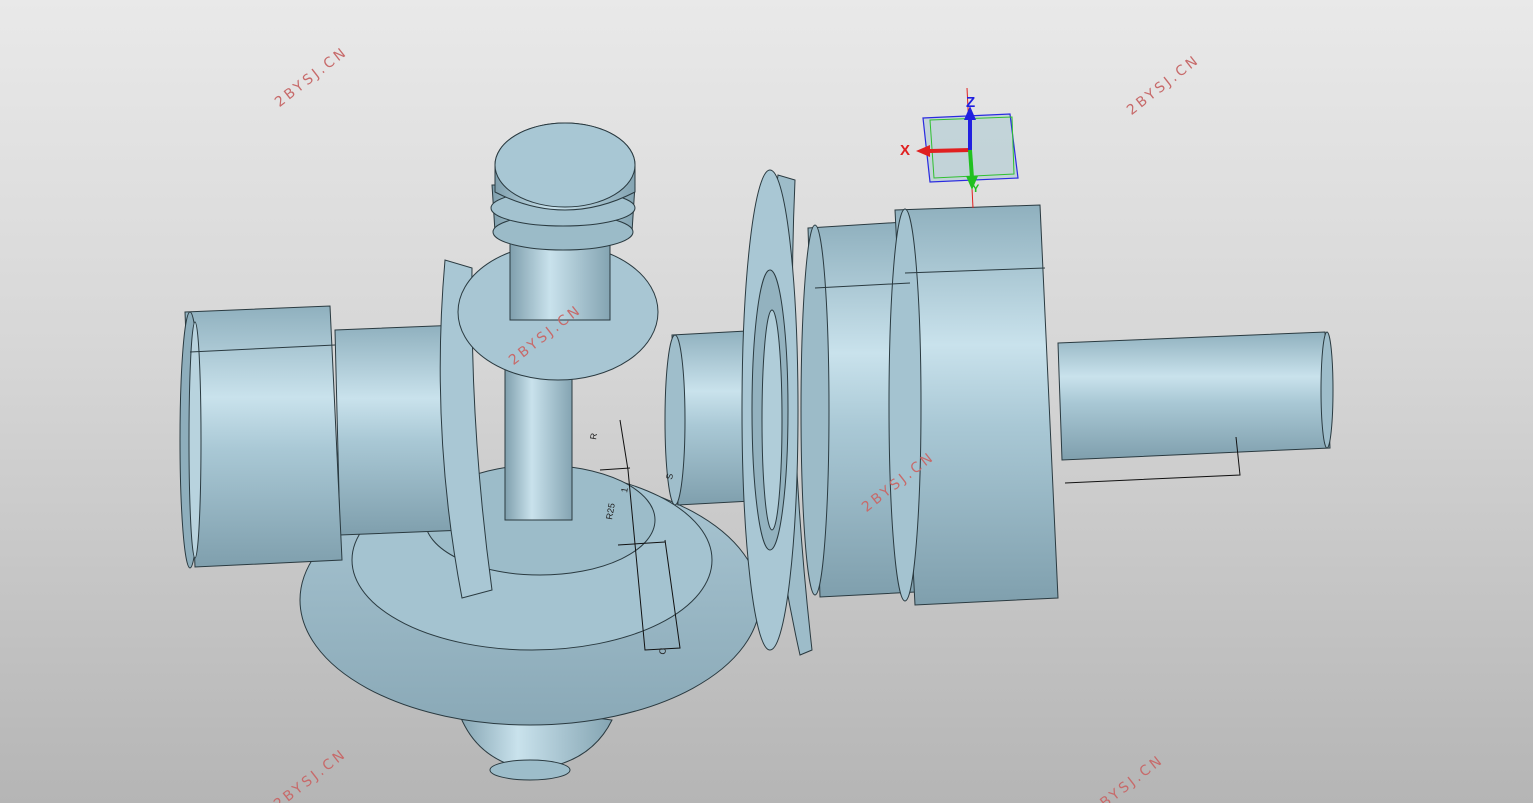  What do you see at coordinates (905, 150) in the screenshot?
I see `axis-x-label: X` at bounding box center [905, 150].